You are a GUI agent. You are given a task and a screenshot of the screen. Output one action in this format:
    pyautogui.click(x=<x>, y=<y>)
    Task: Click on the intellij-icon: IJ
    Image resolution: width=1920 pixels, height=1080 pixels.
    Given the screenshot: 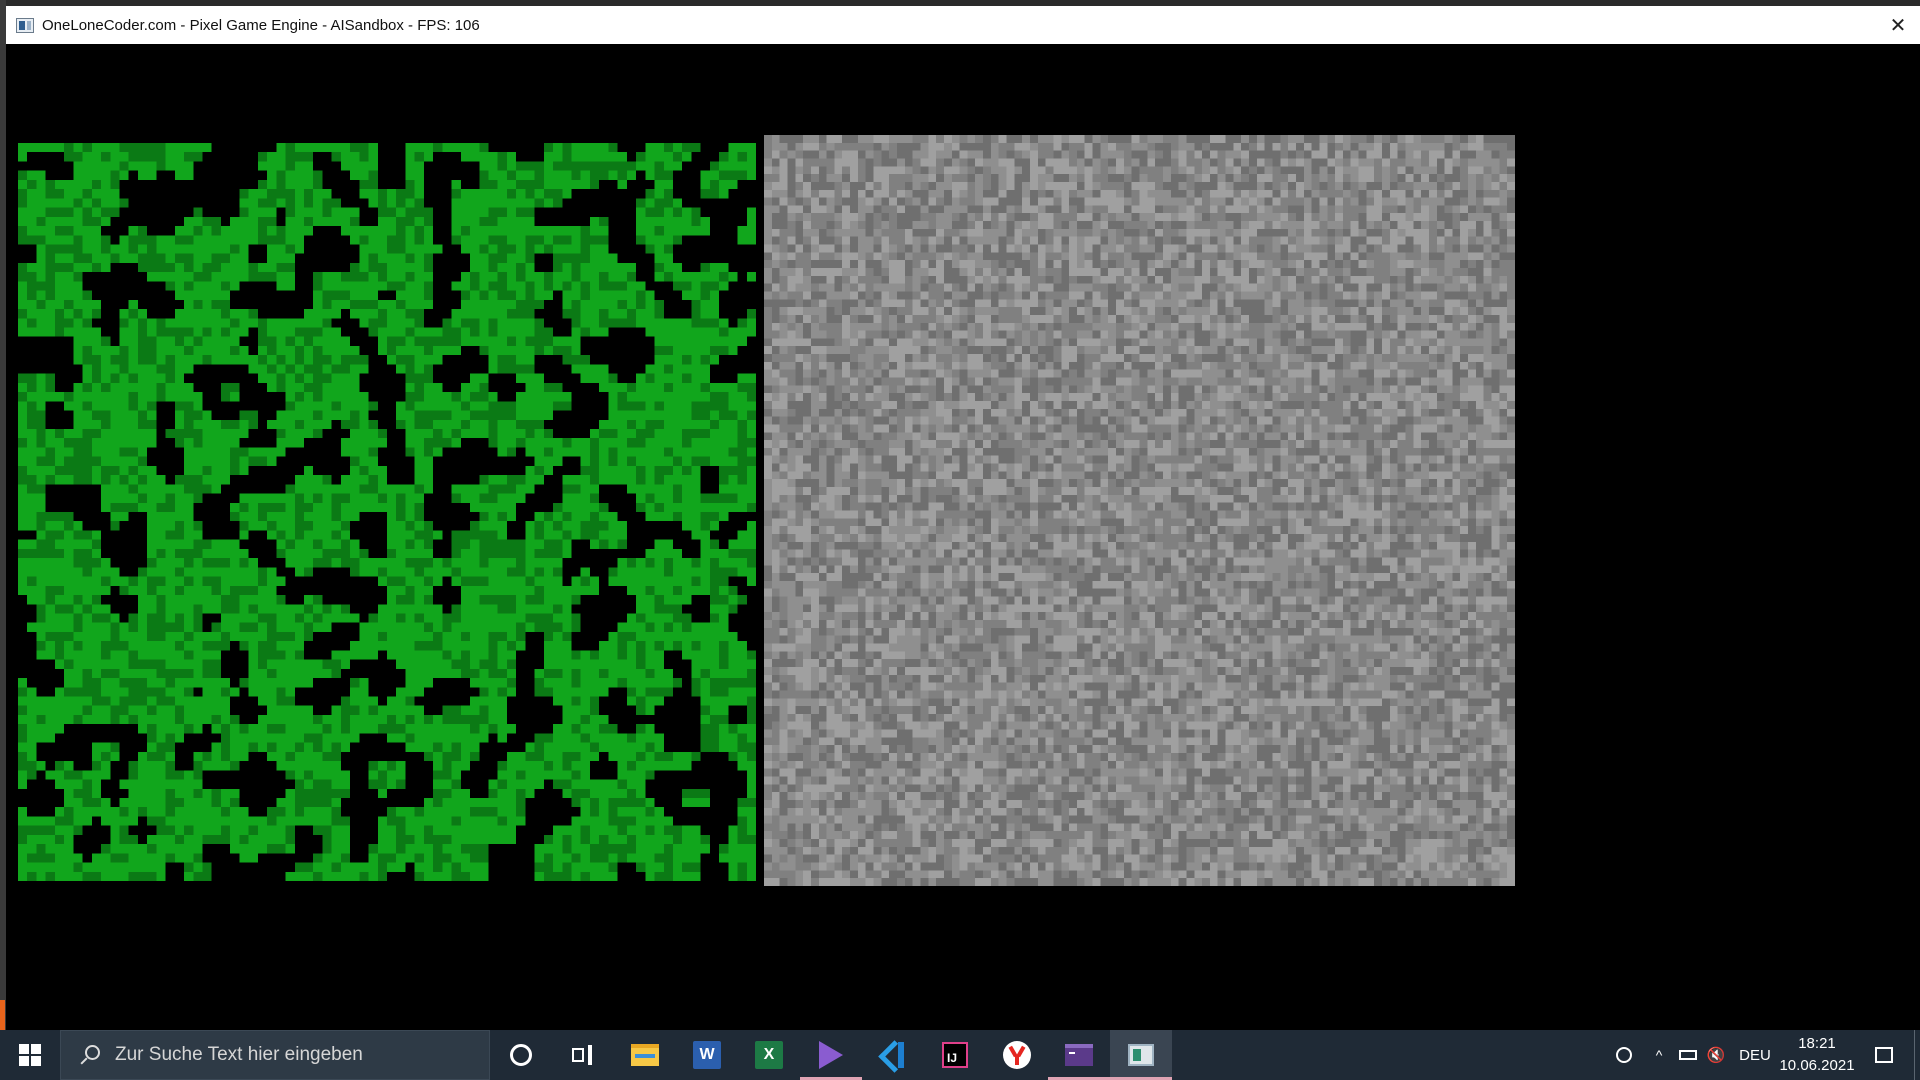 What is the action you would take?
    pyautogui.click(x=955, y=1055)
    